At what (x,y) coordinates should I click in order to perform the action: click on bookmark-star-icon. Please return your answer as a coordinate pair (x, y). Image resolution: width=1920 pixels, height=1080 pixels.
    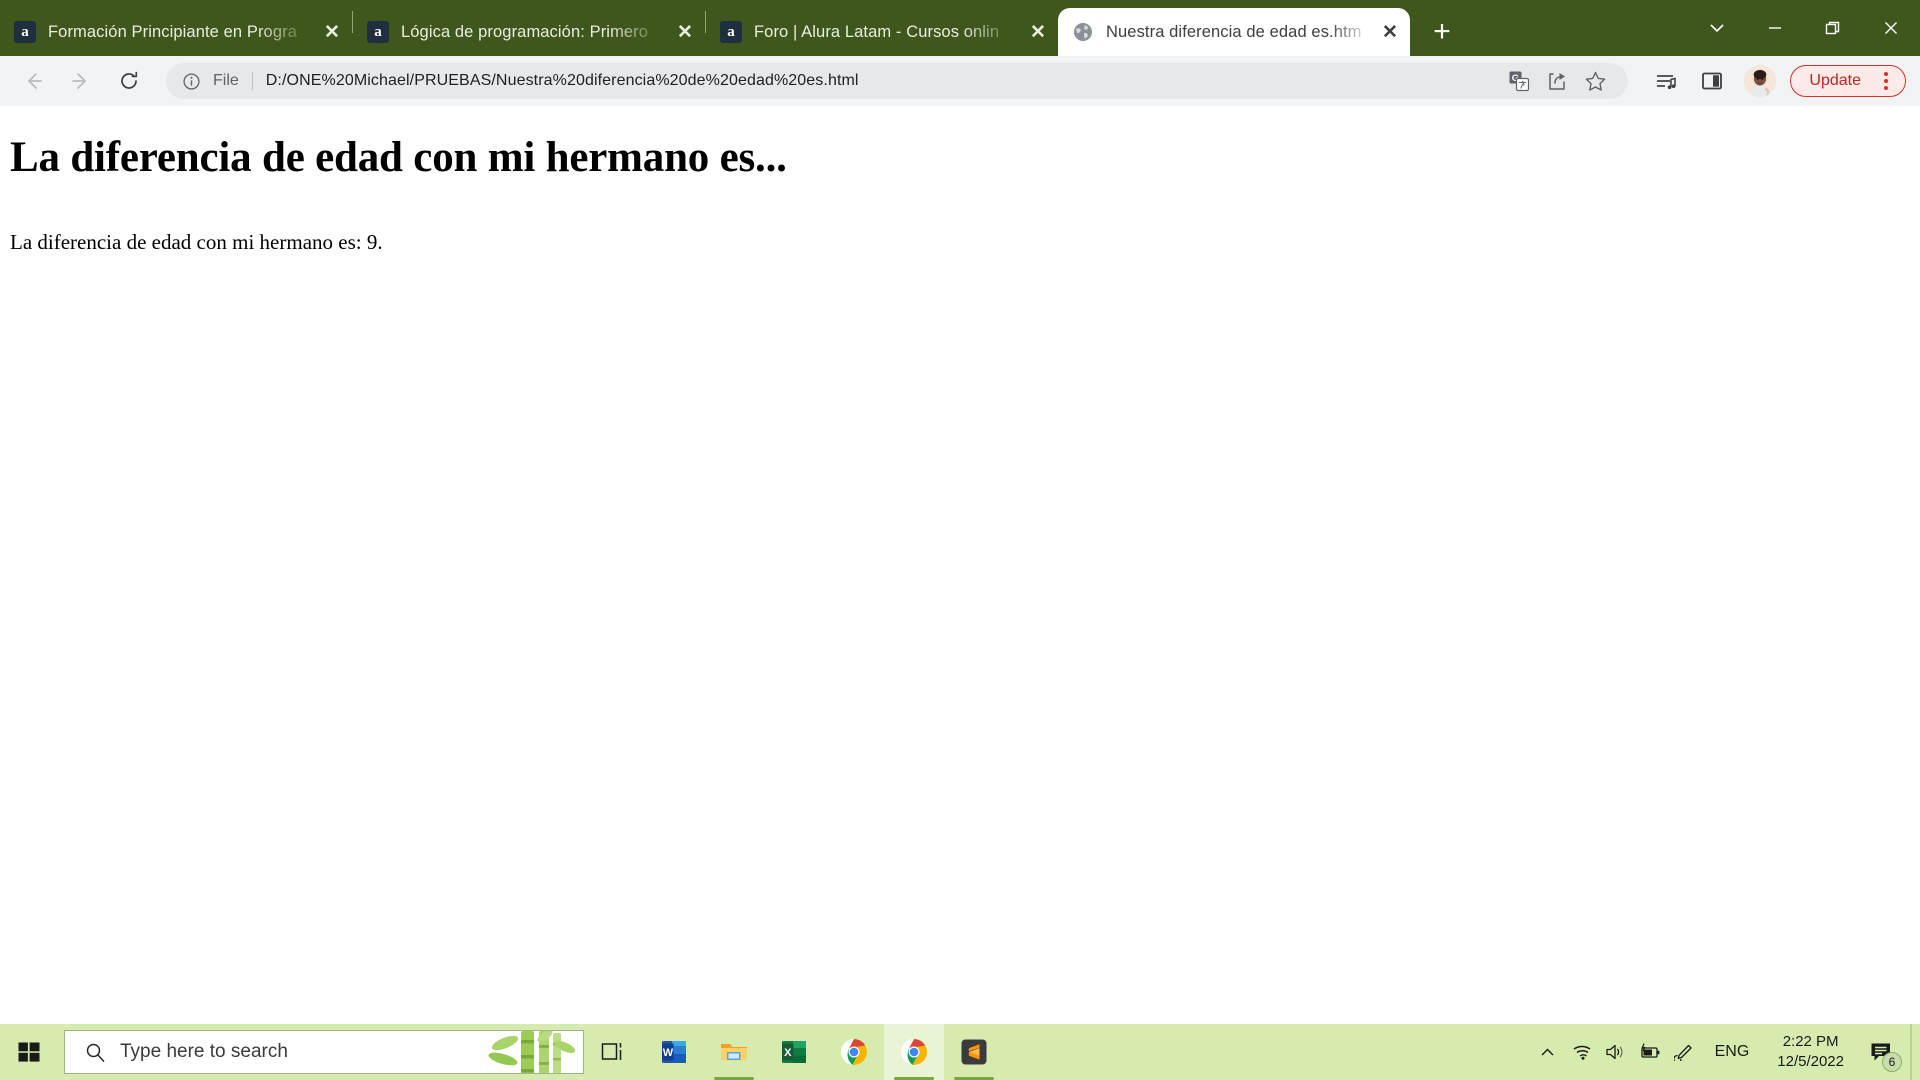
    Looking at the image, I should click on (1595, 81).